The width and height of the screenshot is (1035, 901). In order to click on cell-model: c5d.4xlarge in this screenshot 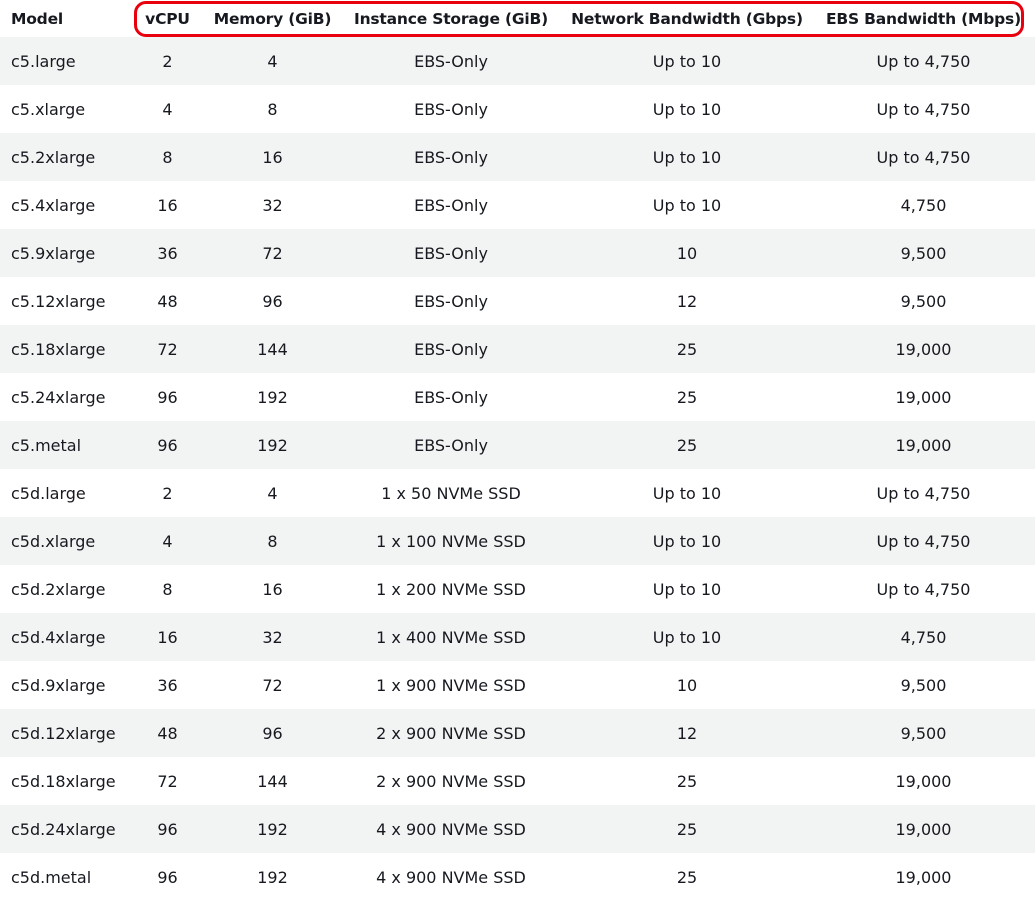, I will do `click(65, 637)`.